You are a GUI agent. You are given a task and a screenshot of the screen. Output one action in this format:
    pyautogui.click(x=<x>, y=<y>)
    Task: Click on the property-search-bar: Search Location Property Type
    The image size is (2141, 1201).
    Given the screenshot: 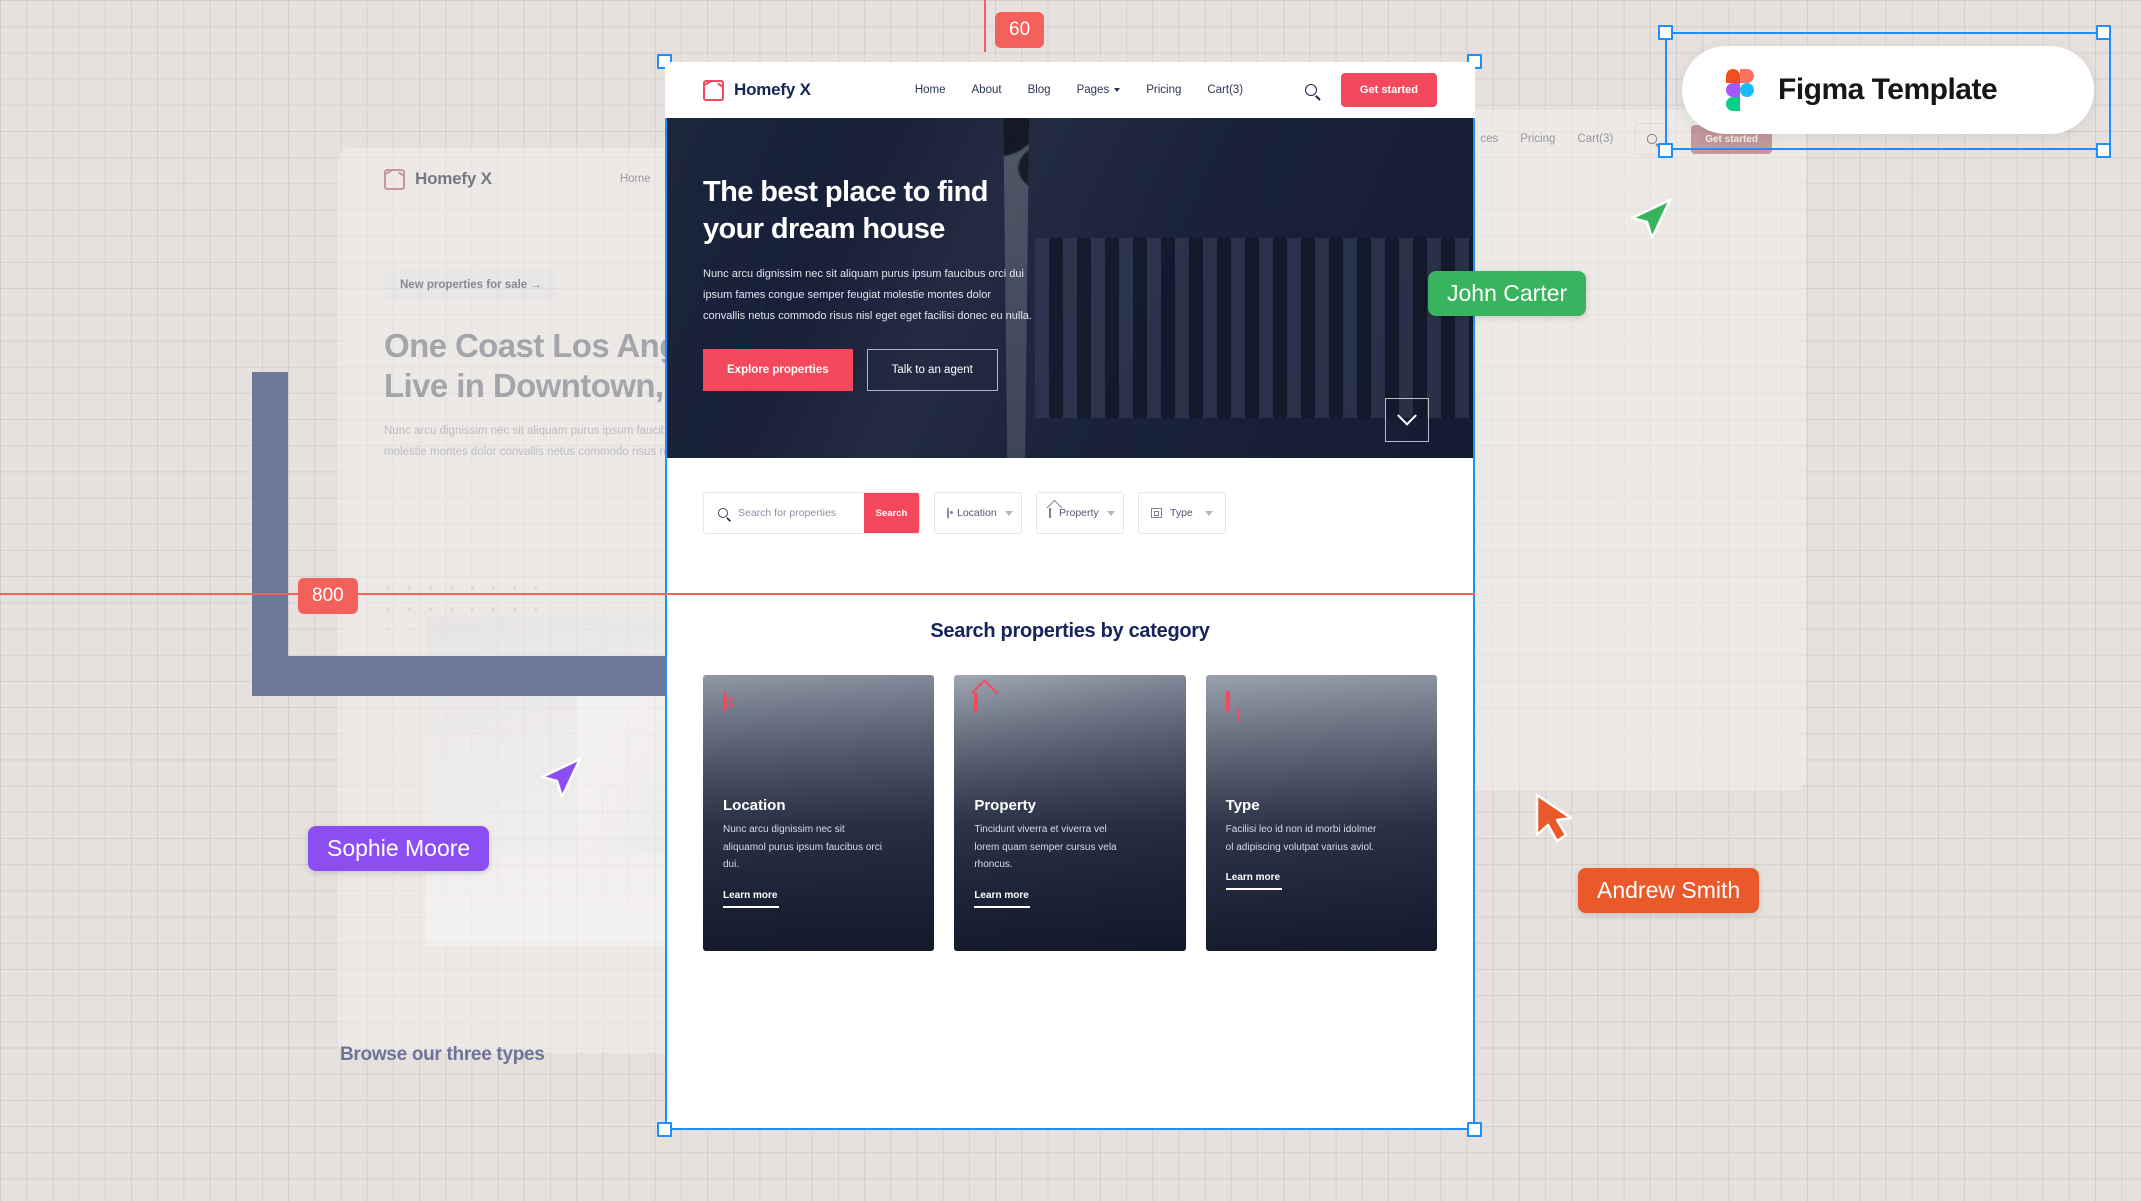 What is the action you would take?
    pyautogui.click(x=1070, y=496)
    